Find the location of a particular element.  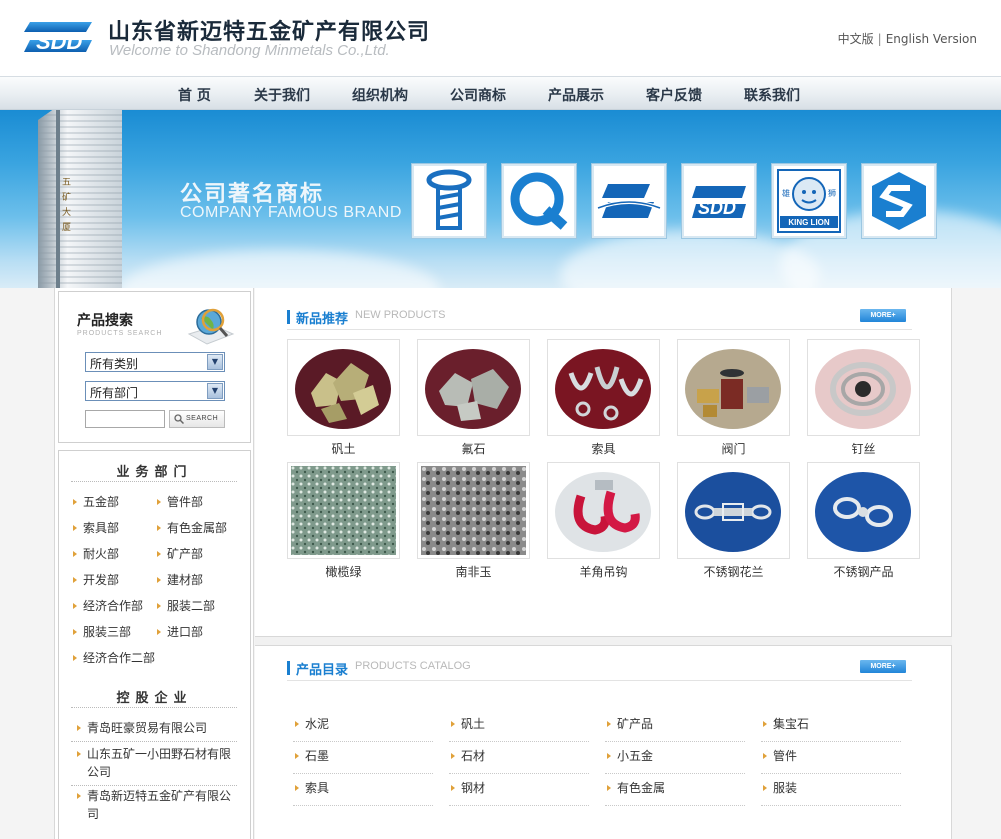

catalog-item: 集宝石 is located at coordinates (831, 727).